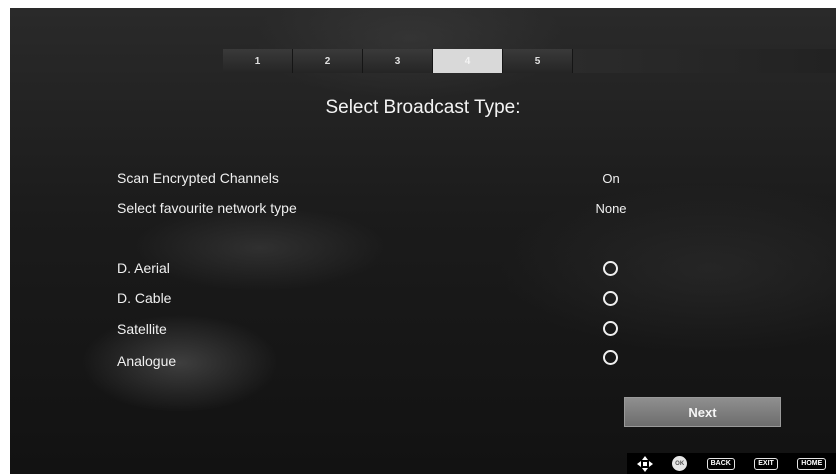 The image size is (837, 474). I want to click on broadcast-option-analogue-label: Analogue, so click(146, 361).